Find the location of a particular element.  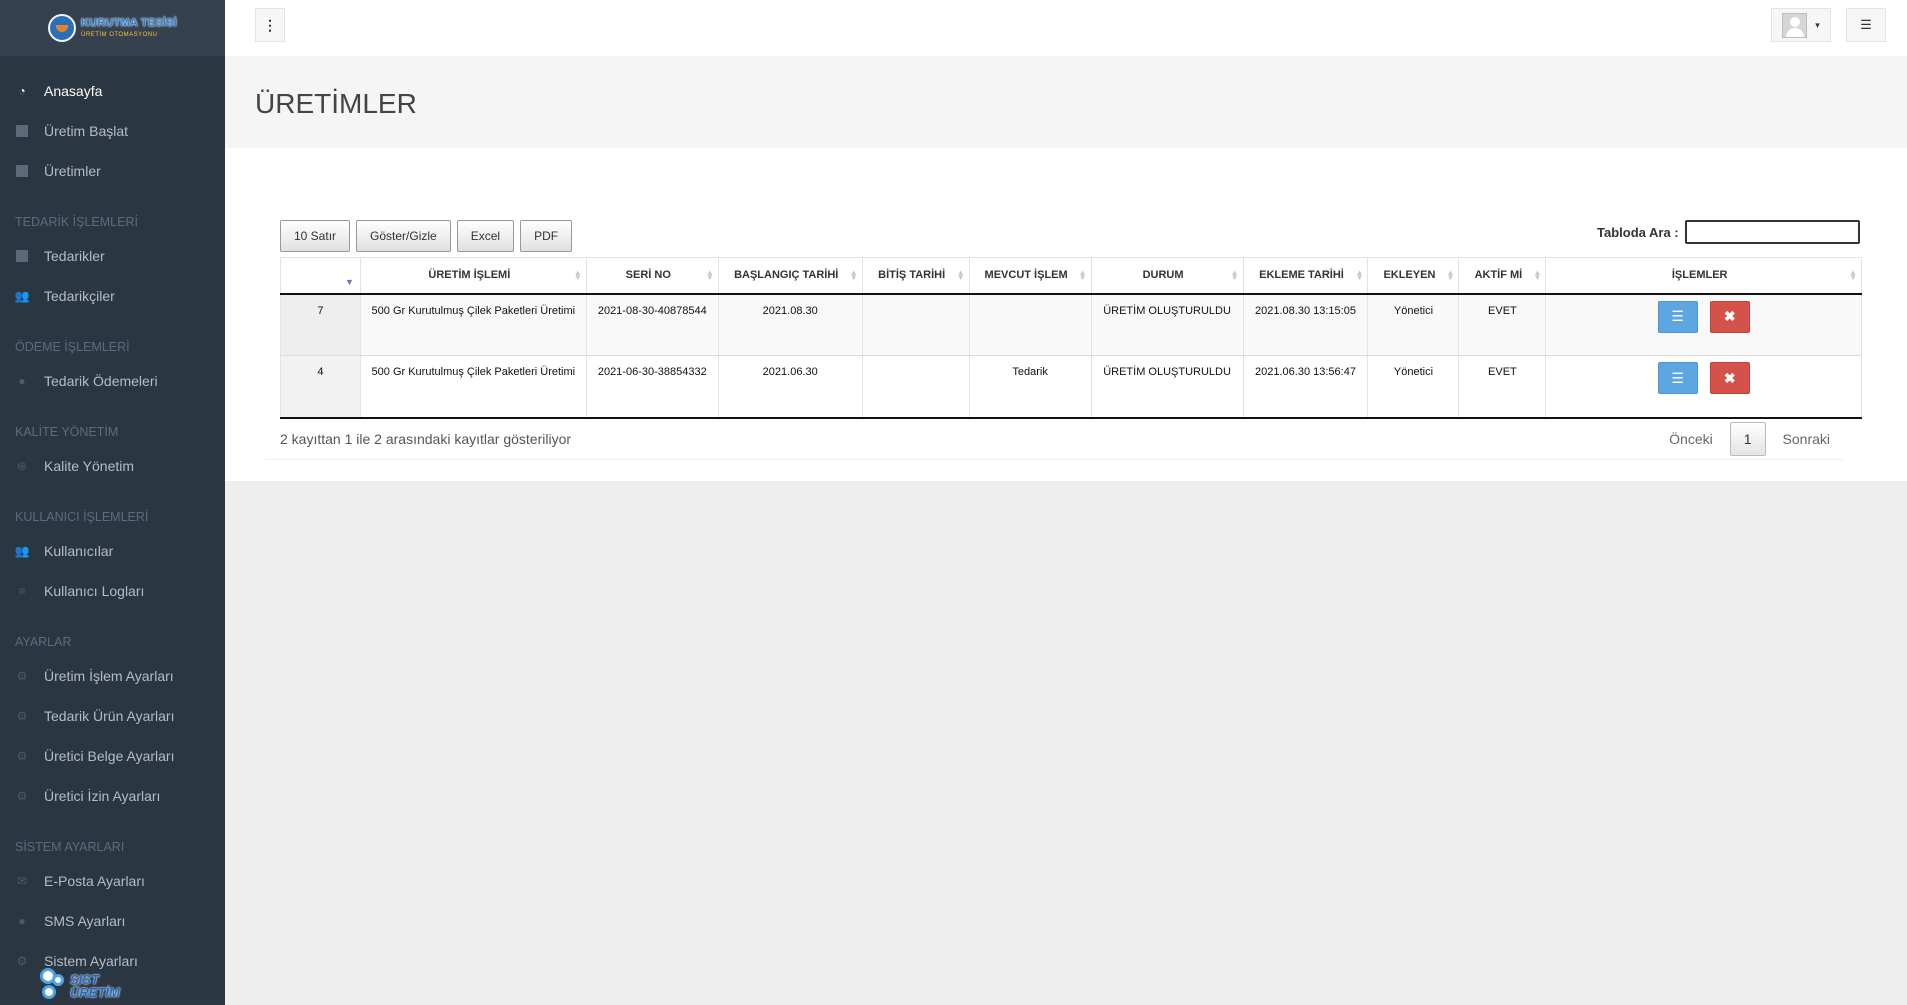

page-title: ÜRETİMLER is located at coordinates (336, 103).